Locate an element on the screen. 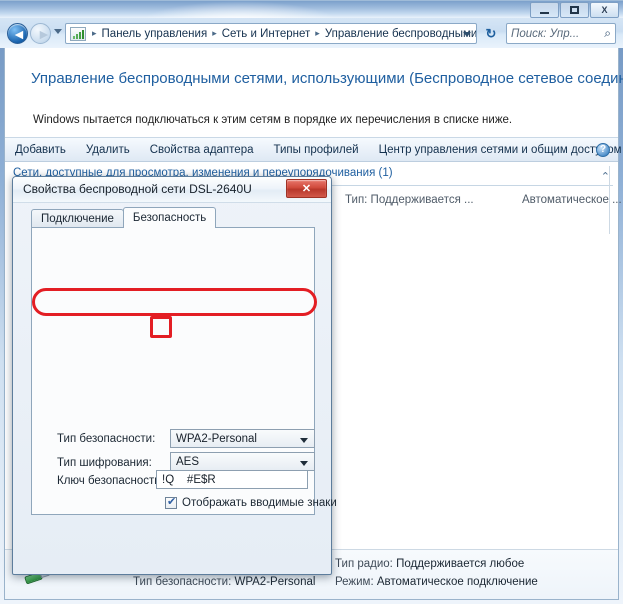 This screenshot has width=623, height=604. detail-security-type-value: WPA2-Personal is located at coordinates (275, 582).